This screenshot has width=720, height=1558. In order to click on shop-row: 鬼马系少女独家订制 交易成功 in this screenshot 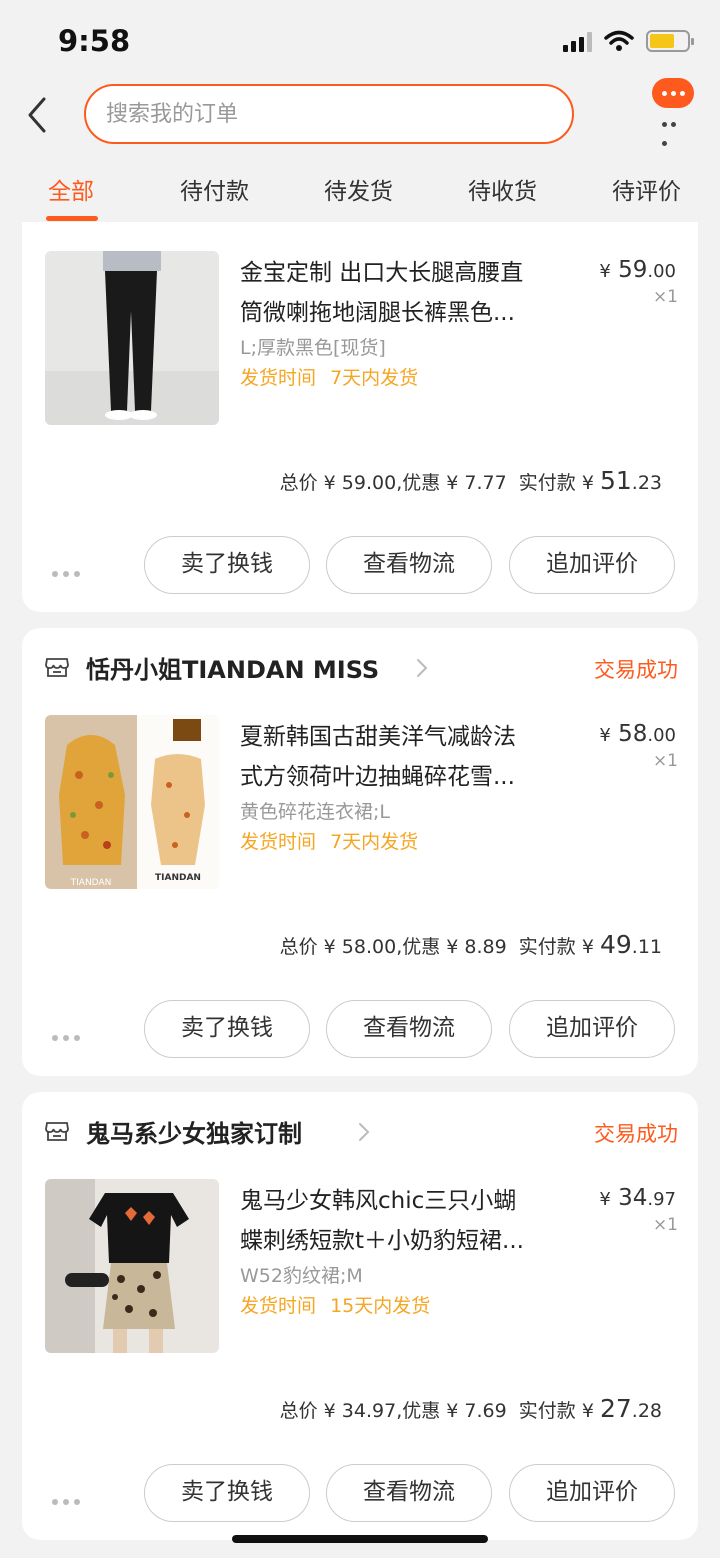, I will do `click(360, 1131)`.